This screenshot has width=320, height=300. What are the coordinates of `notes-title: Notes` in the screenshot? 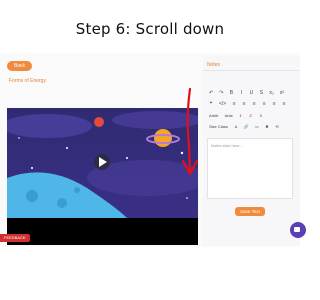 It's located at (214, 65).